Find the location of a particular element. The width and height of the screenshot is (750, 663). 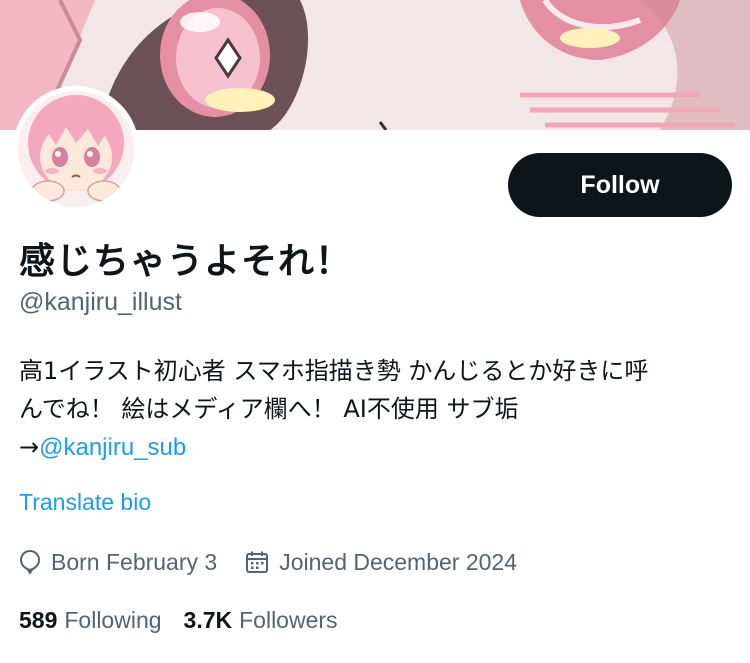

user-handle: @kanjiru_illust is located at coordinates (100, 302).